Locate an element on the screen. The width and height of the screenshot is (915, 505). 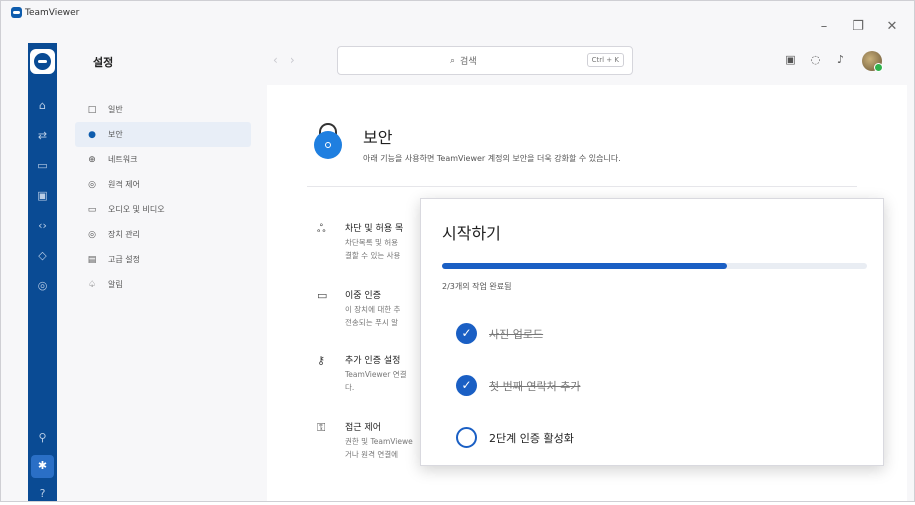
page-title: 설정 is located at coordinates (103, 62).